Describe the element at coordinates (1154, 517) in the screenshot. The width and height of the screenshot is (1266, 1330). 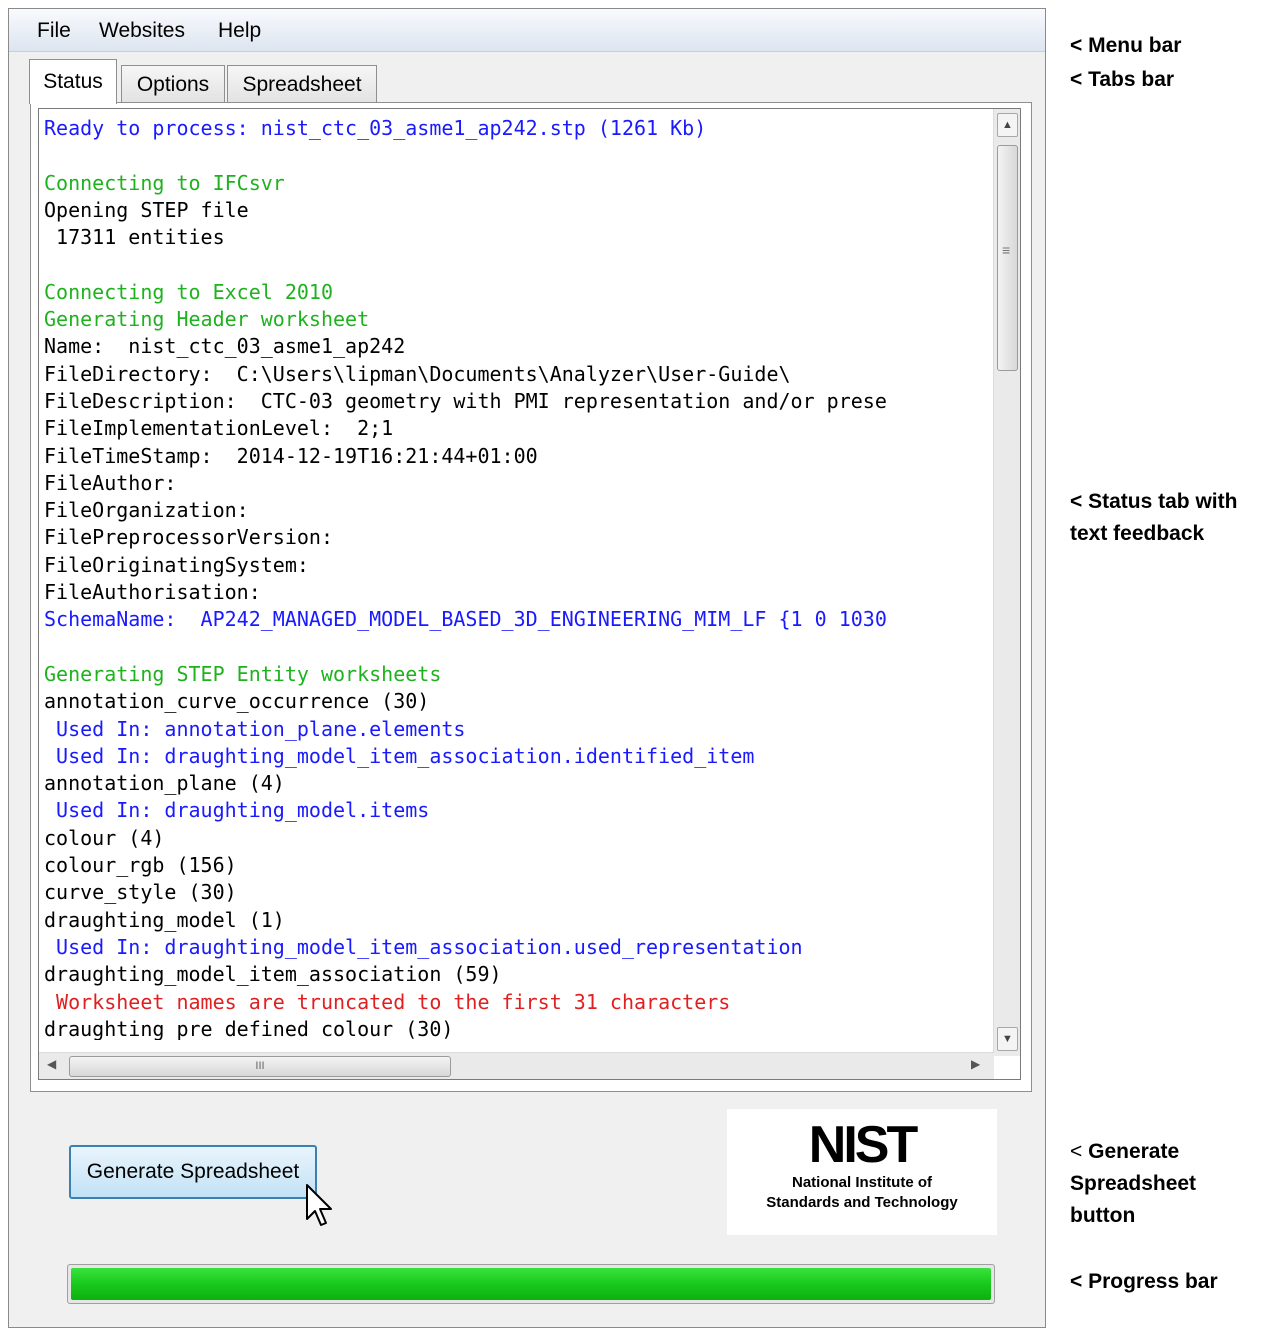
I see `annotation-status-tab: < Status tab with text feedback` at that location.